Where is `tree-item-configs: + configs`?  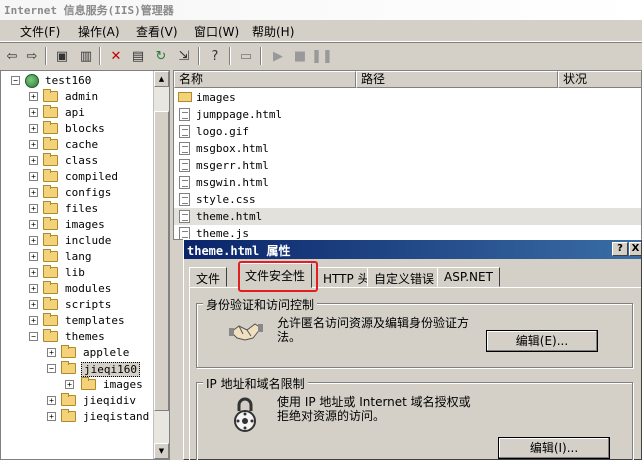
tree-item-configs: + configs is located at coordinates (81, 193).